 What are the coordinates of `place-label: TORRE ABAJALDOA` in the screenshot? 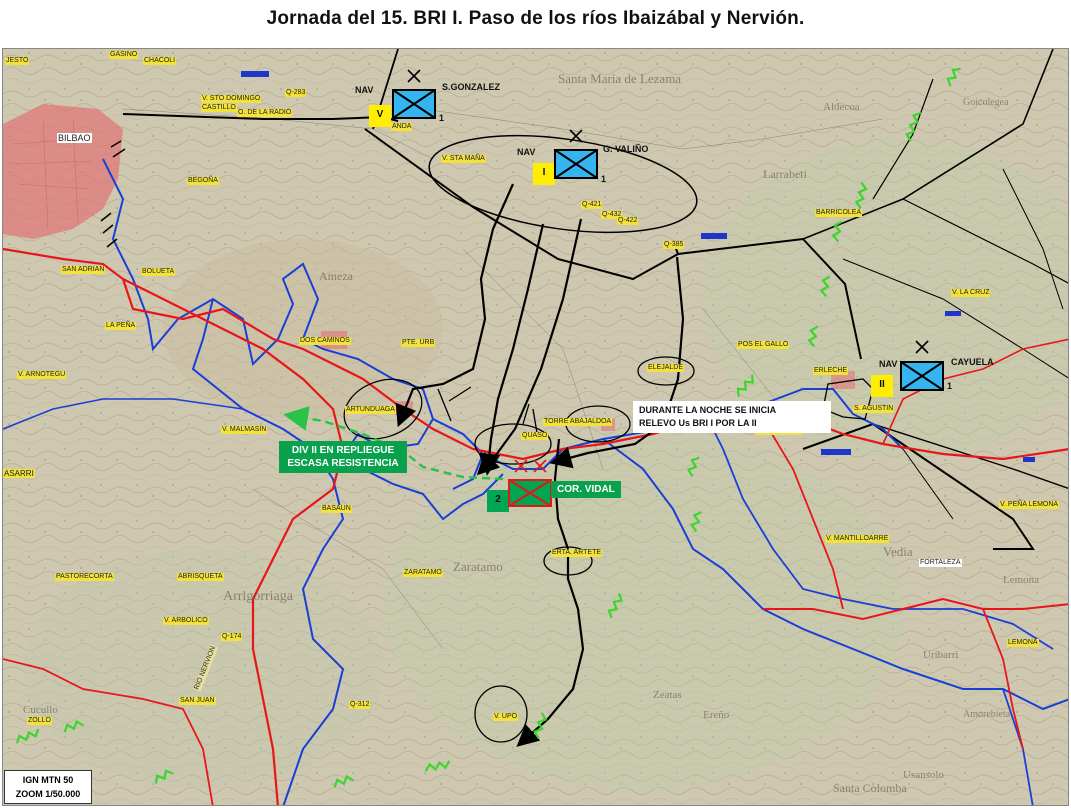 It's located at (578, 422).